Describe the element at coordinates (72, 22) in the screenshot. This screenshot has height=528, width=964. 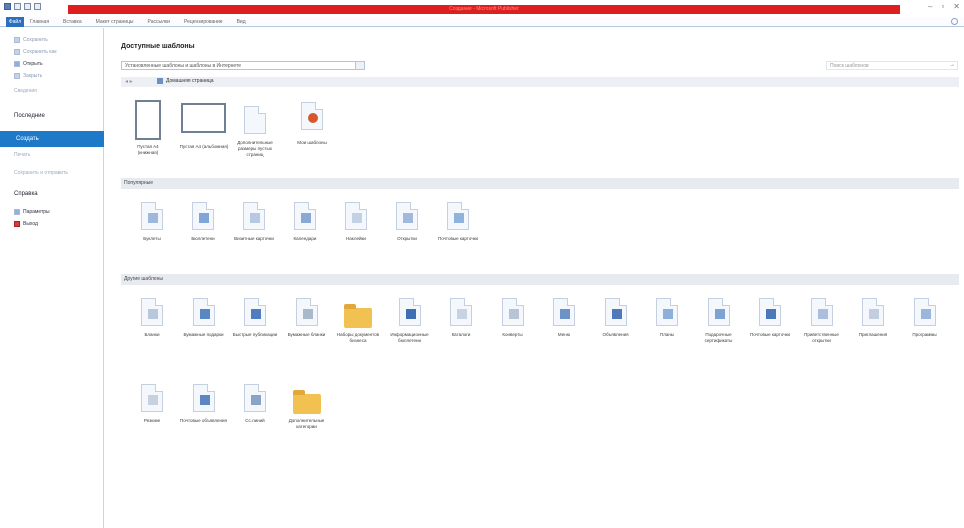
I see `tab-insert: Вставка` at that location.